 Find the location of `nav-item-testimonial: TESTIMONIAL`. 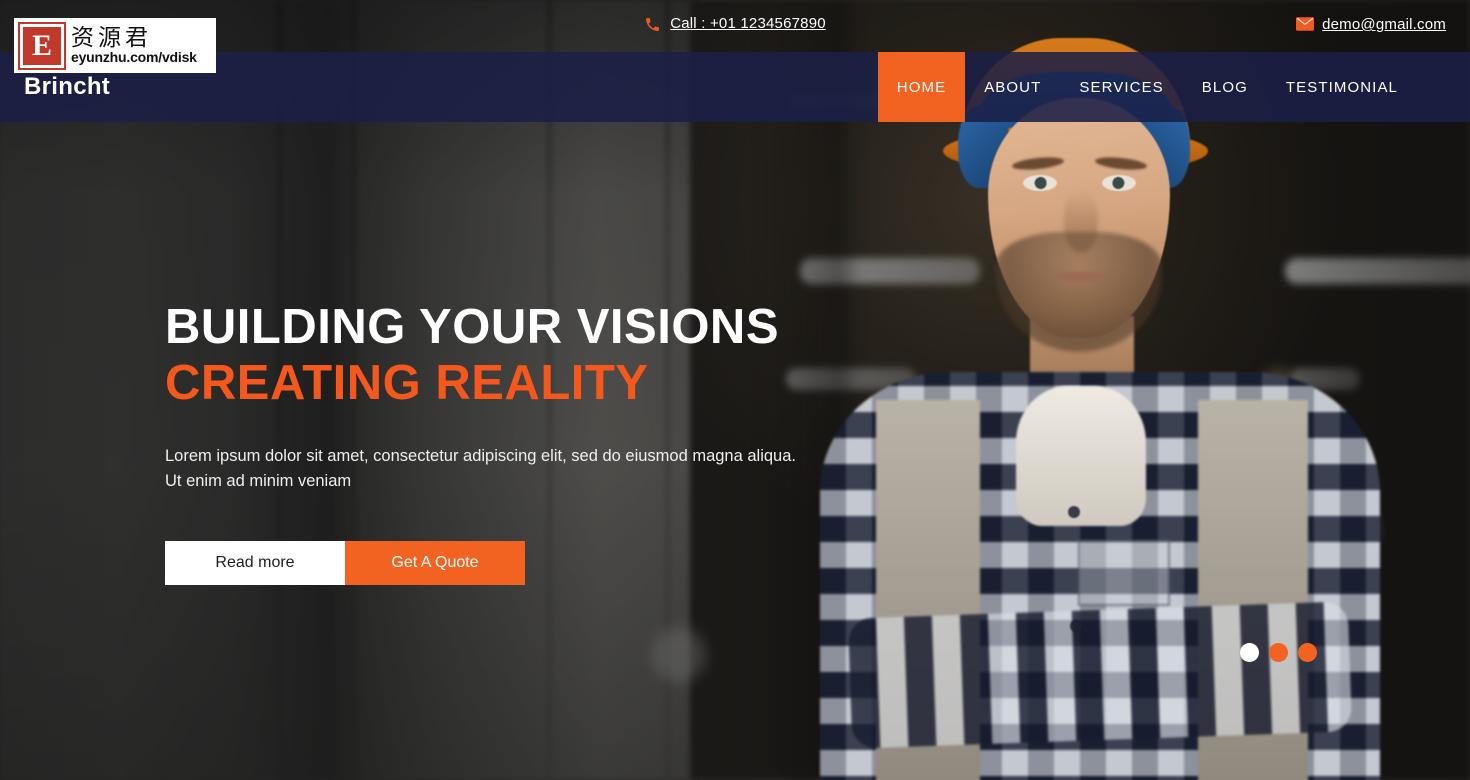

nav-item-testimonial: TESTIMONIAL is located at coordinates (1368, 87).